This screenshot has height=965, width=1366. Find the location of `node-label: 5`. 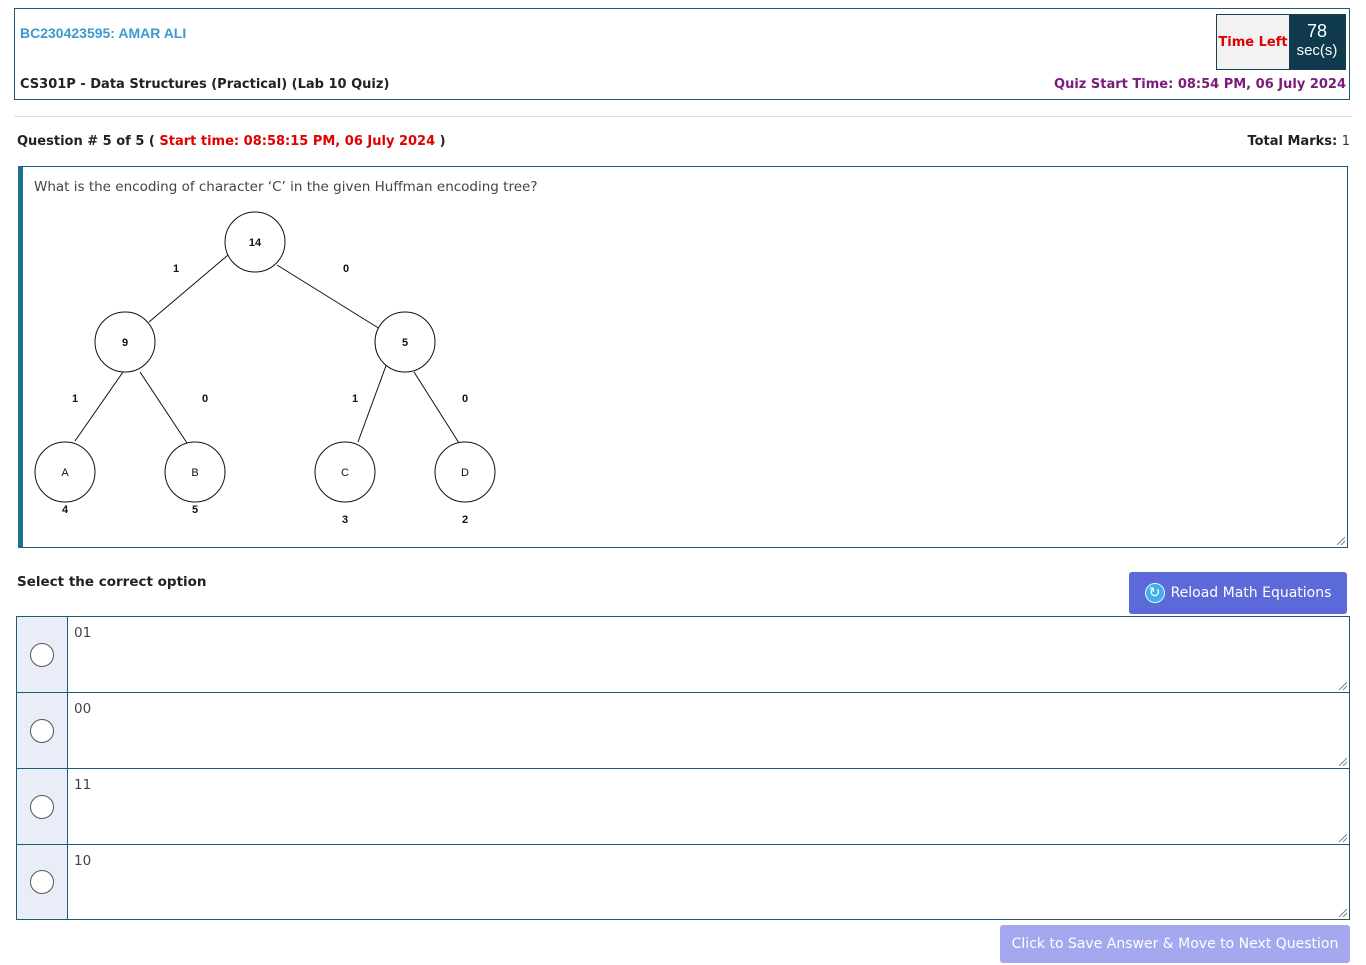

node-label: 5 is located at coordinates (405, 343).